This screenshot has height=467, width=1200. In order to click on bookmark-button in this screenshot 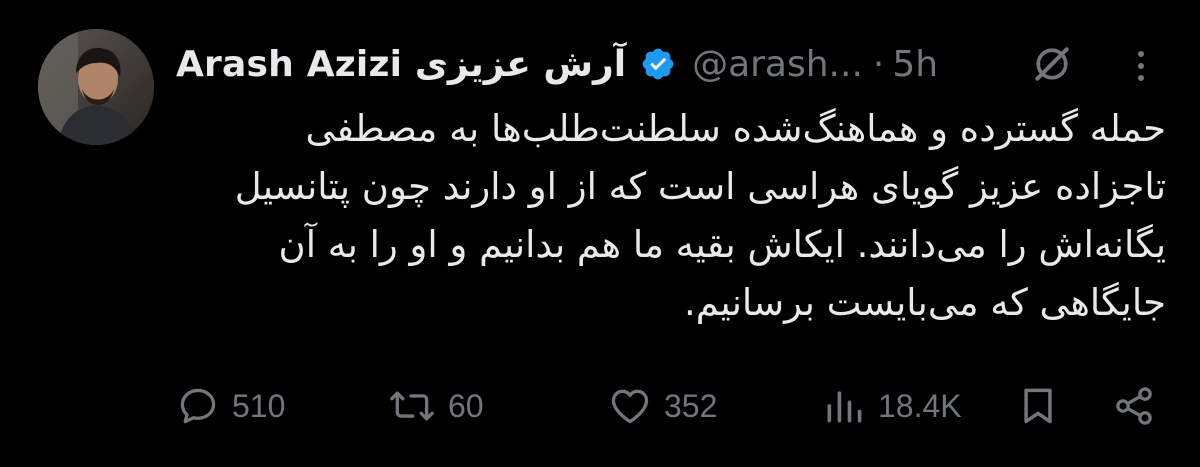, I will do `click(1038, 406)`.